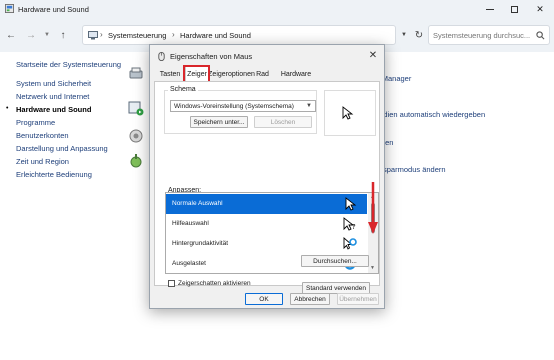 The width and height of the screenshot is (554, 360). I want to click on scheme-select-value: Windows-Voreinstellung (Systemschema), so click(234, 106).